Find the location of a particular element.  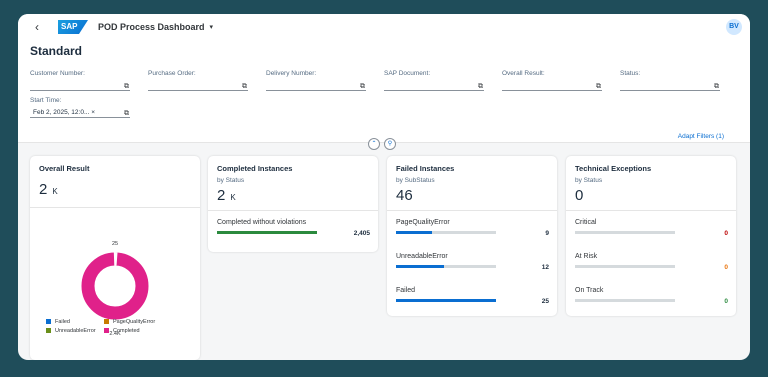

purchase-order-input: ⧉ is located at coordinates (198, 85).